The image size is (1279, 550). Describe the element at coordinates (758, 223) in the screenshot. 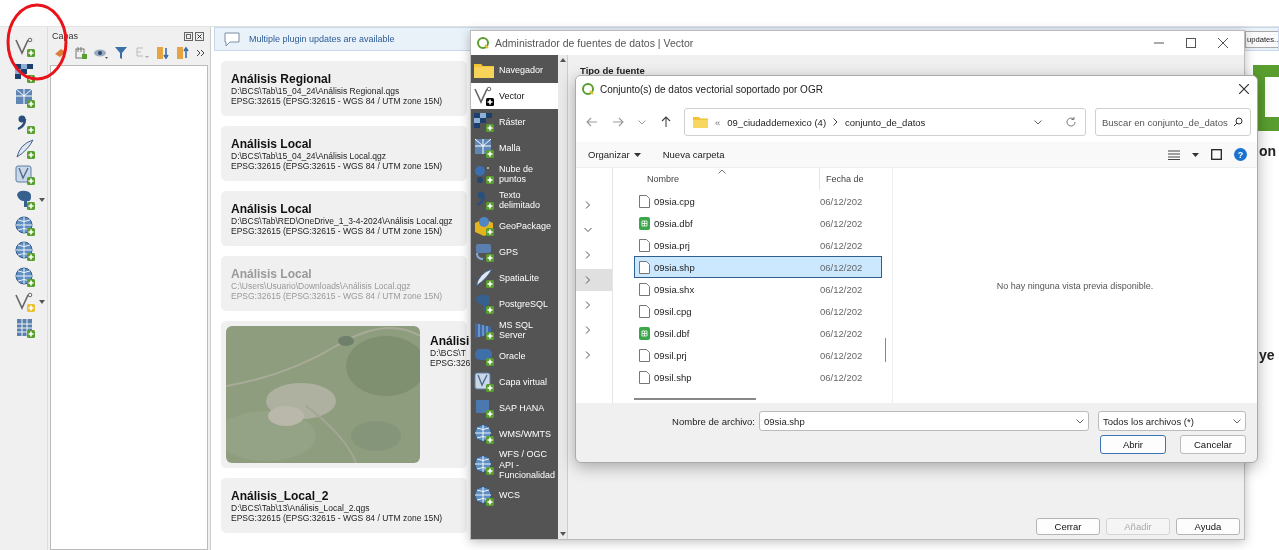

I see `file-row: 09sia.dbf 06/12/202` at that location.